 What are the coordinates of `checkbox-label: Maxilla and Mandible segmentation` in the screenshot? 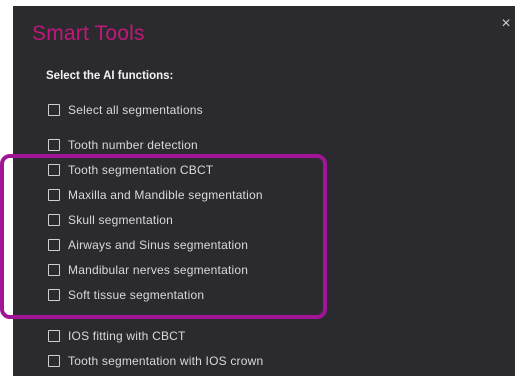 It's located at (165, 195).